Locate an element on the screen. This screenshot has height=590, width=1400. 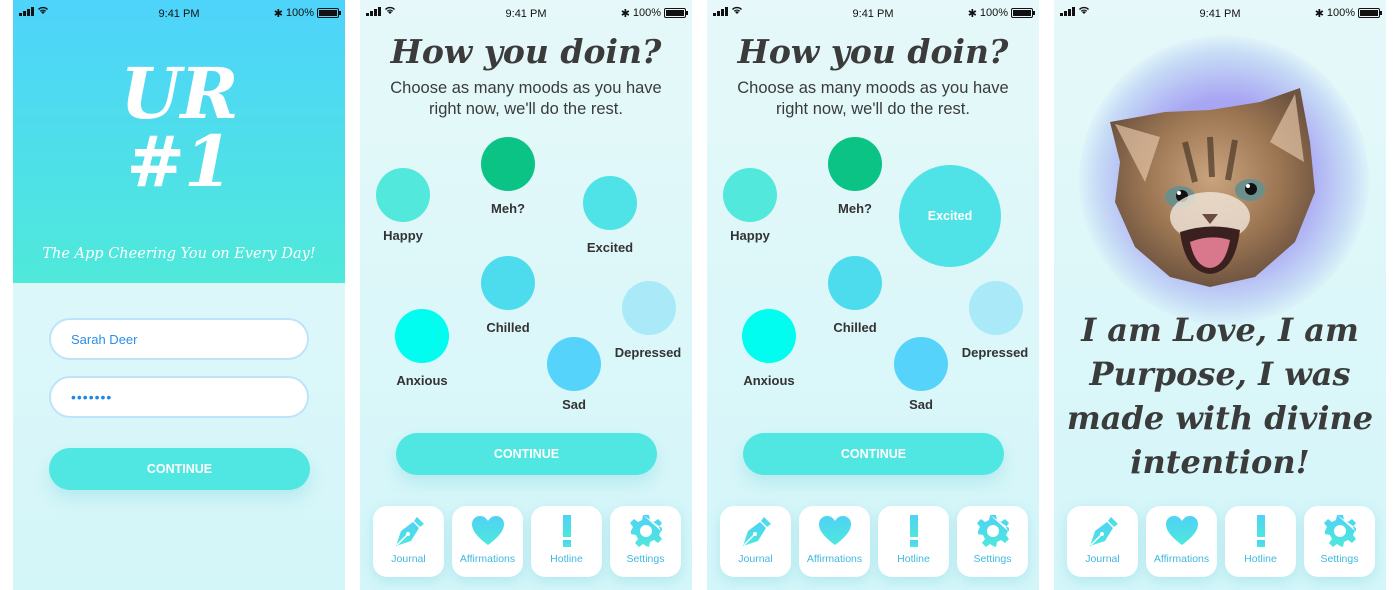
mood-label: Excited is located at coordinates (610, 247).